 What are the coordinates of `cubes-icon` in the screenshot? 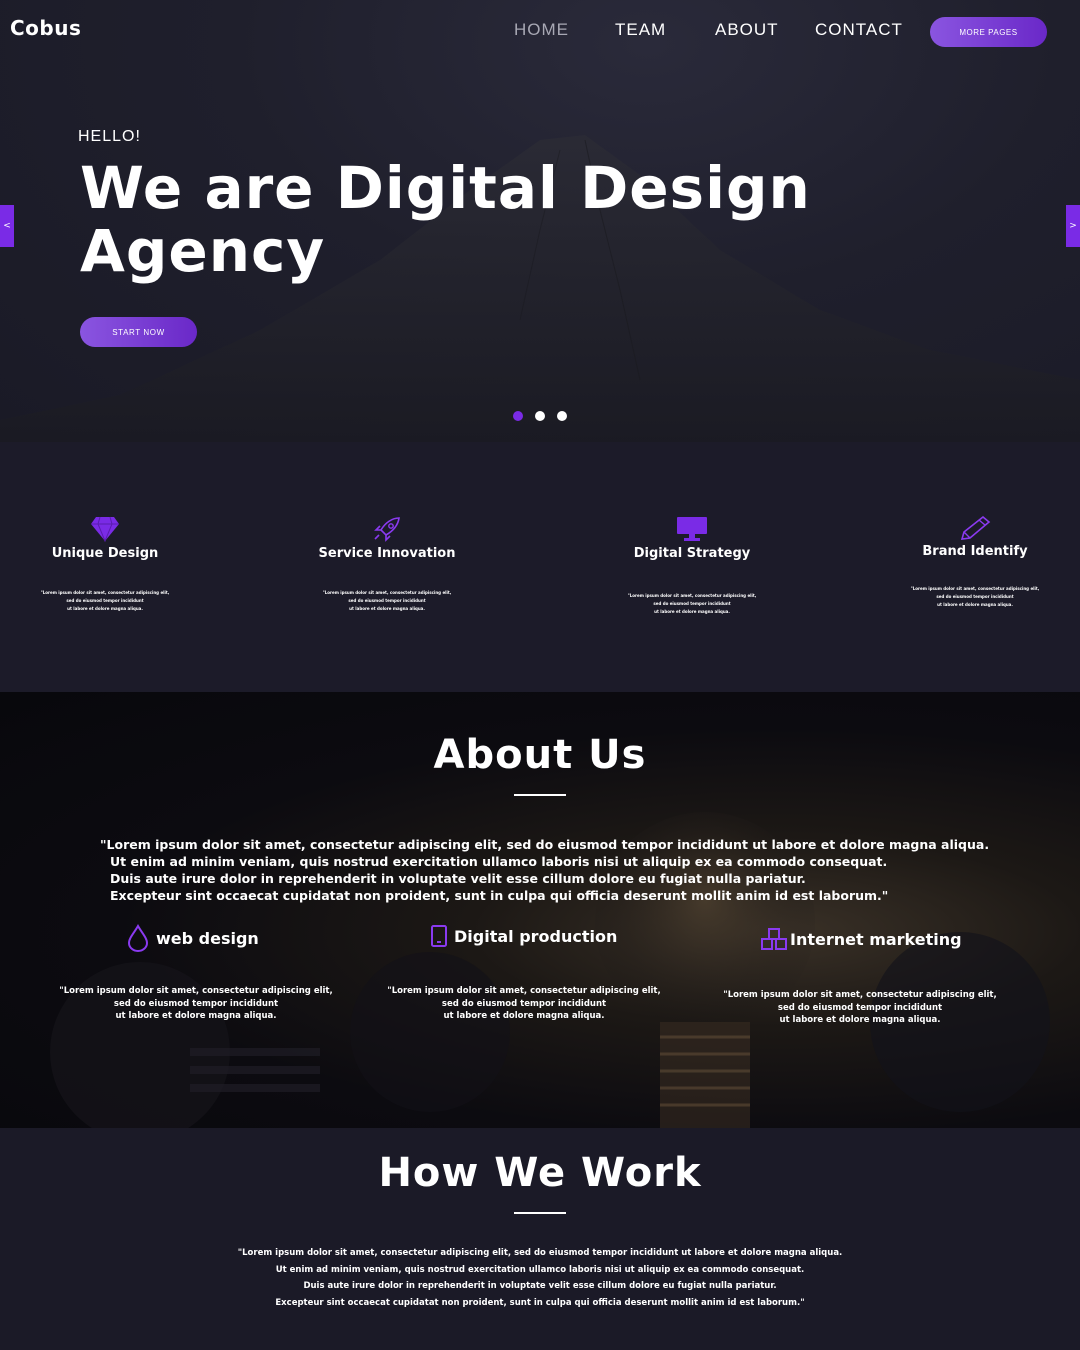 It's located at (774, 939).